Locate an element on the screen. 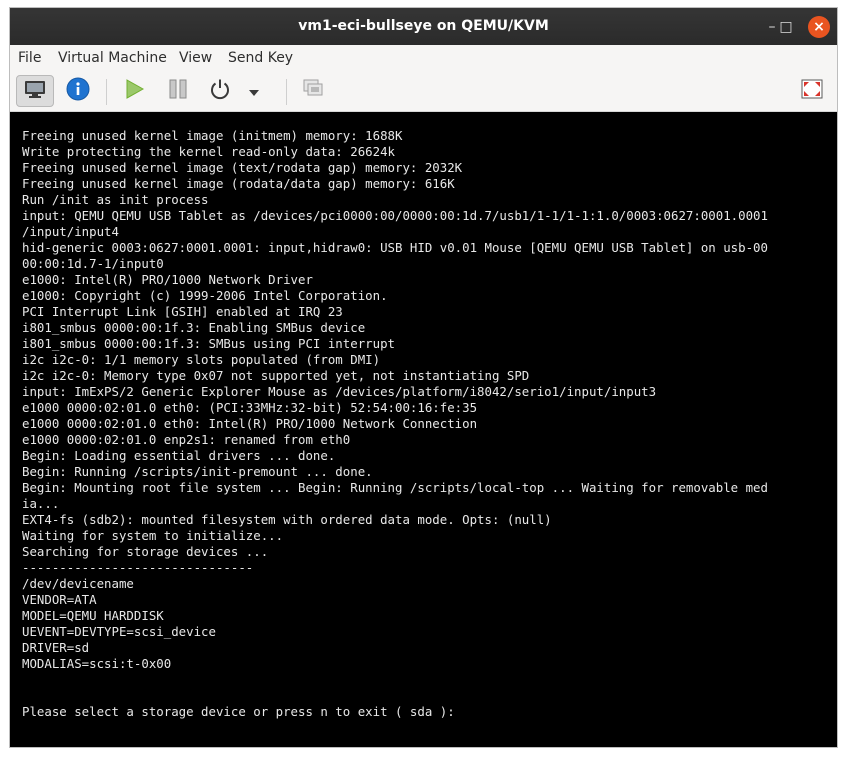  info-icon is located at coordinates (78, 91).